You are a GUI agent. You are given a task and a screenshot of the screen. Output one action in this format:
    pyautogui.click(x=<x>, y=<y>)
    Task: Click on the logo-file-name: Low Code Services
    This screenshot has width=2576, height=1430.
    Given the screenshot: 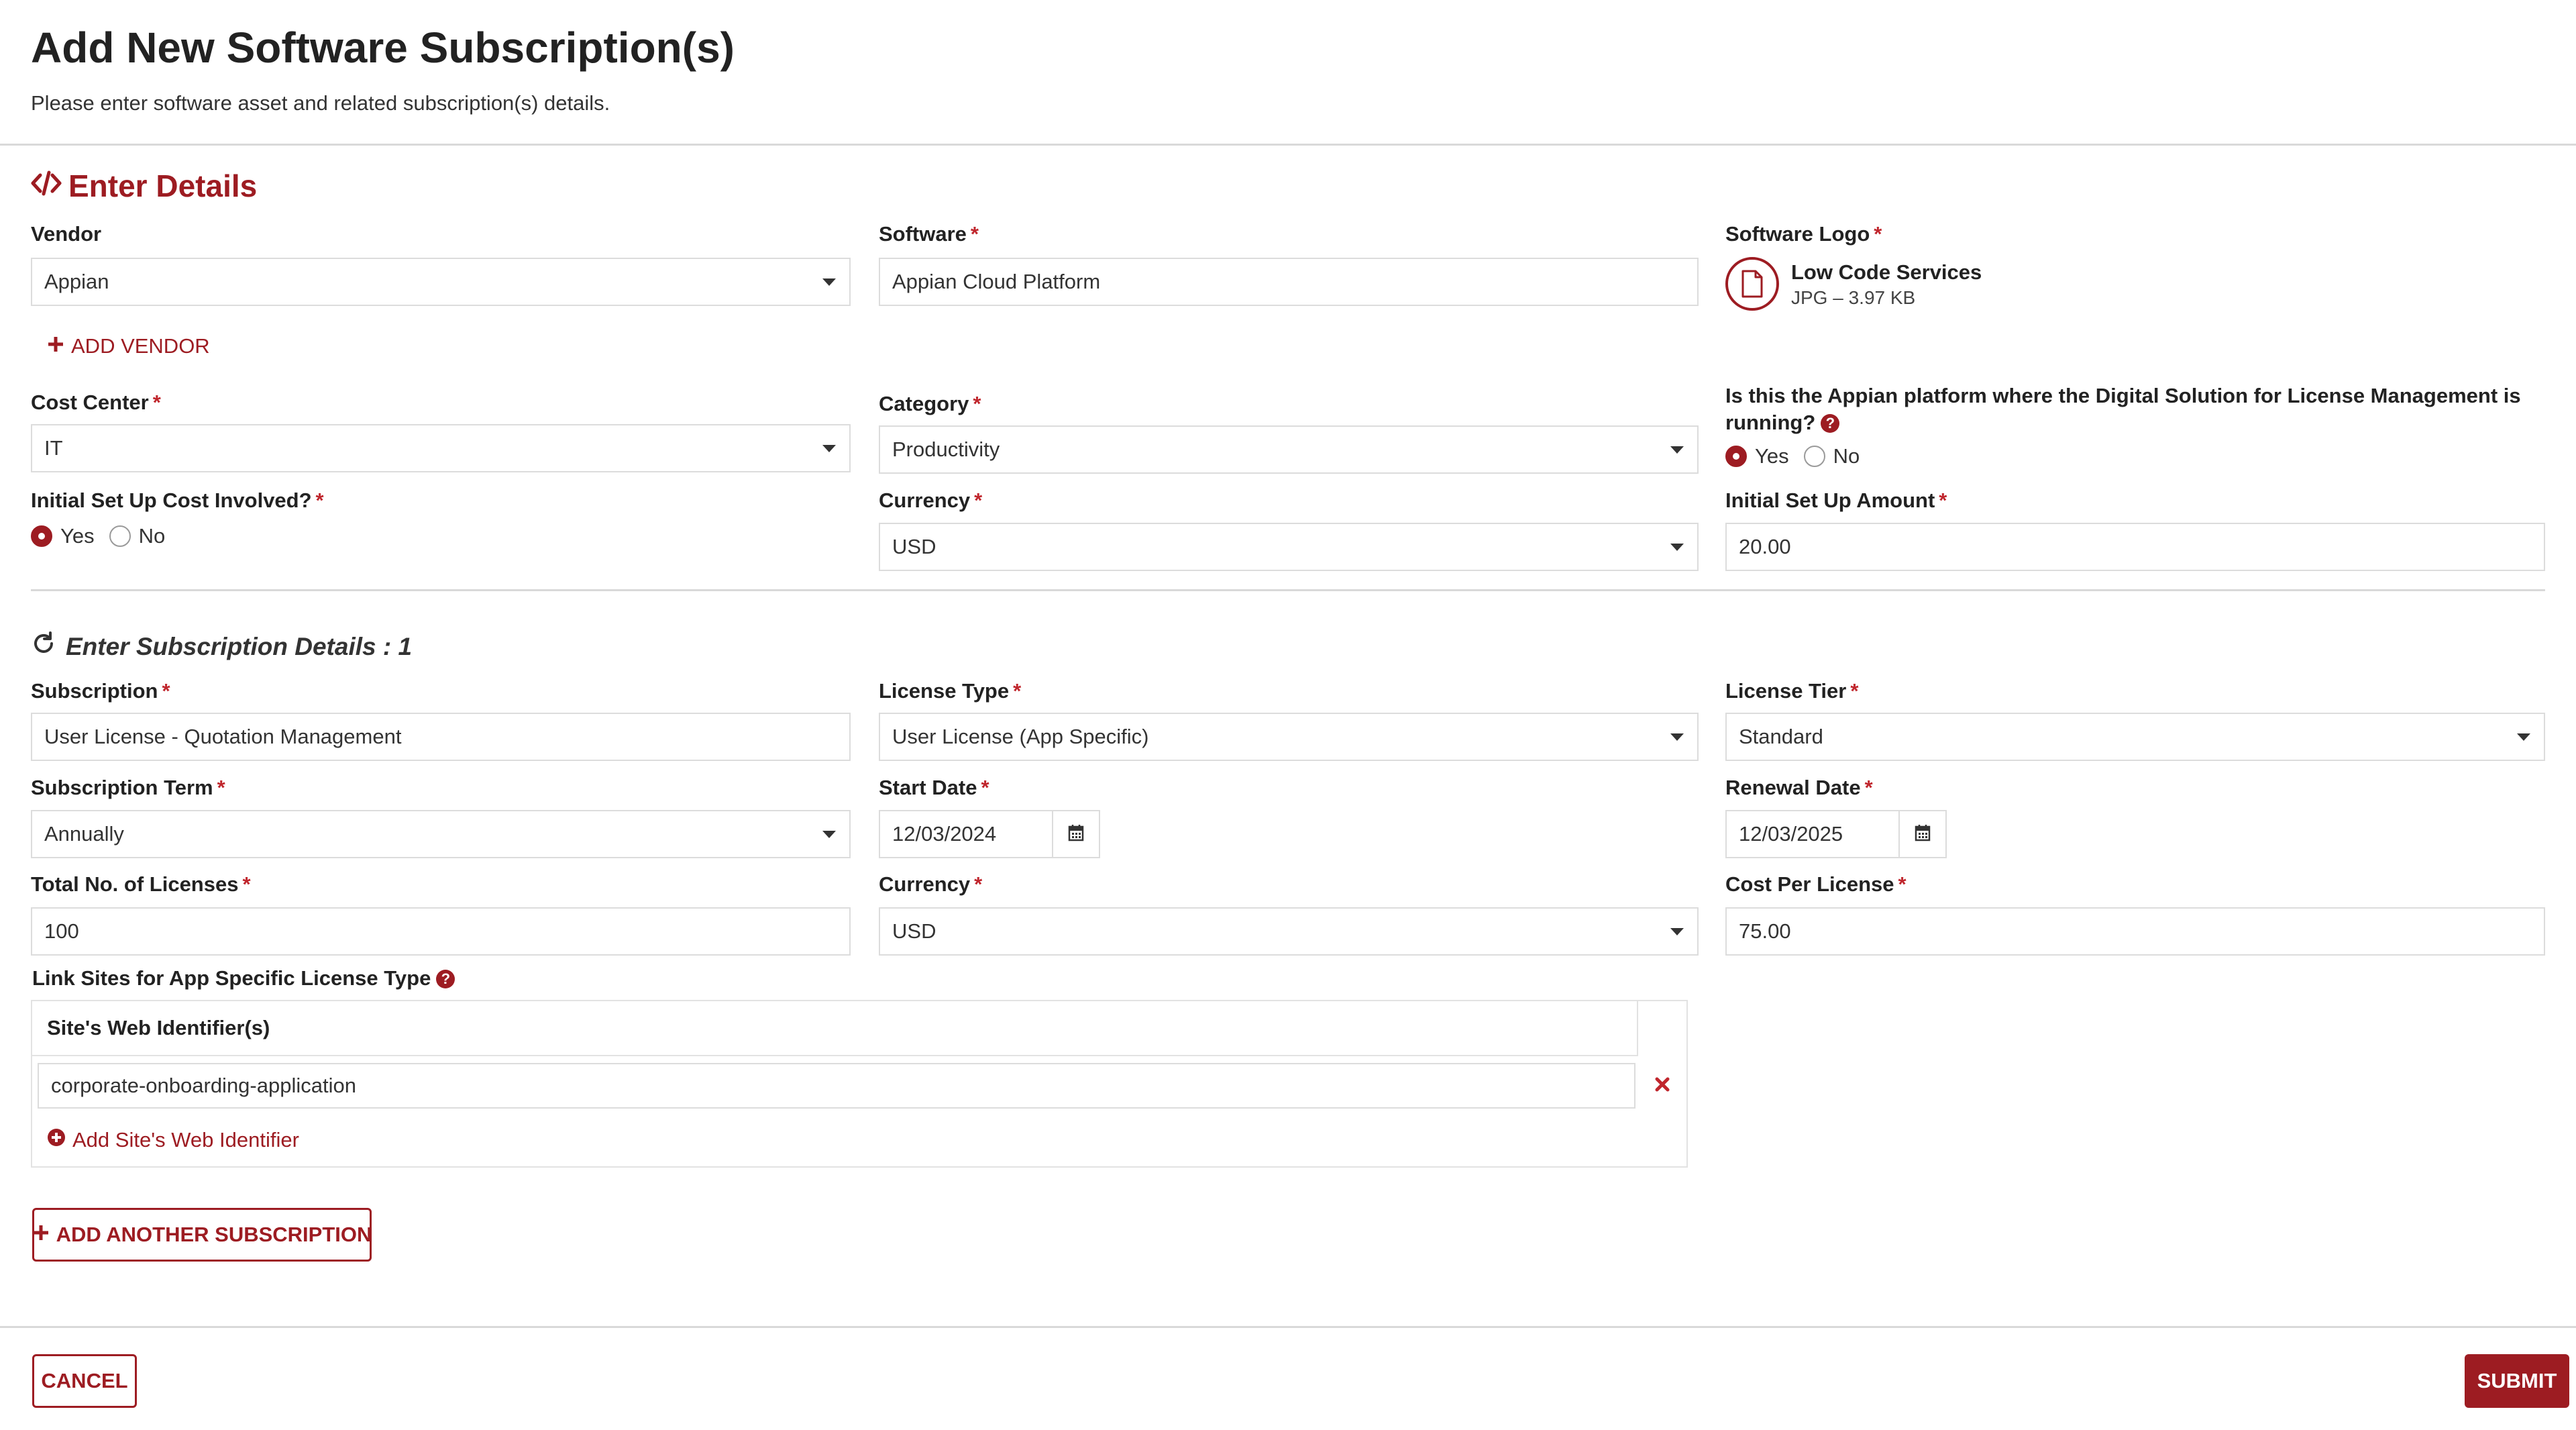 What is the action you would take?
    pyautogui.click(x=1886, y=272)
    